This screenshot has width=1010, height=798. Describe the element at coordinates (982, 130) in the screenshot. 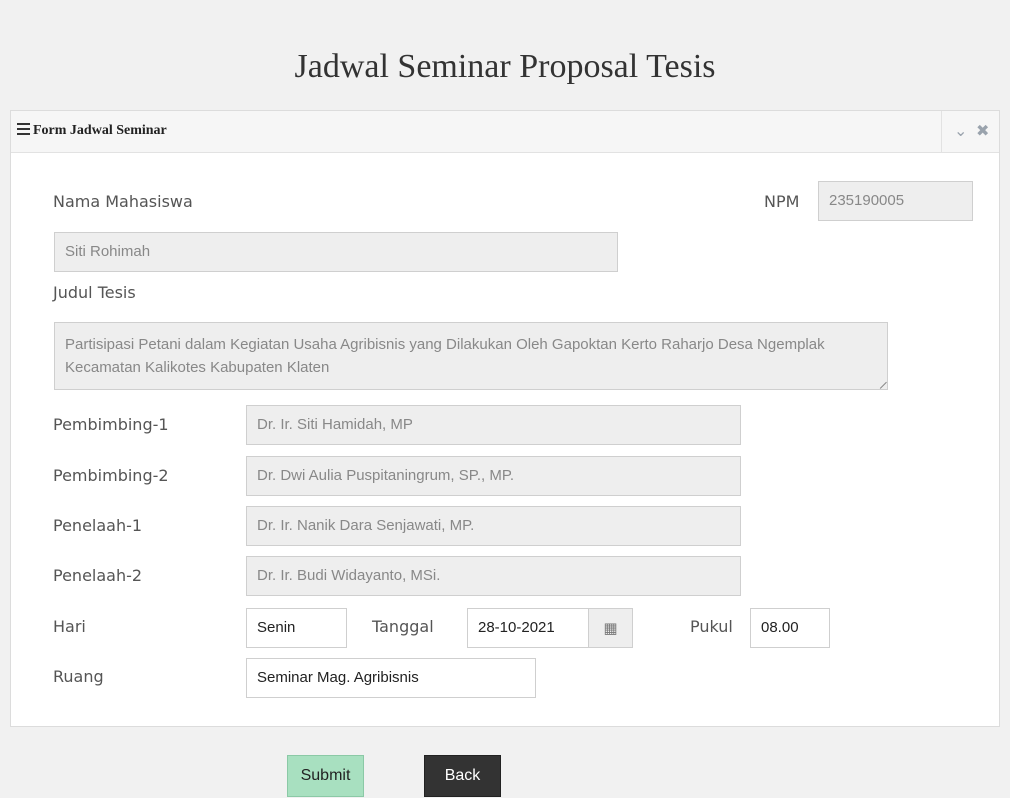

I see `close-icon: ✖` at that location.